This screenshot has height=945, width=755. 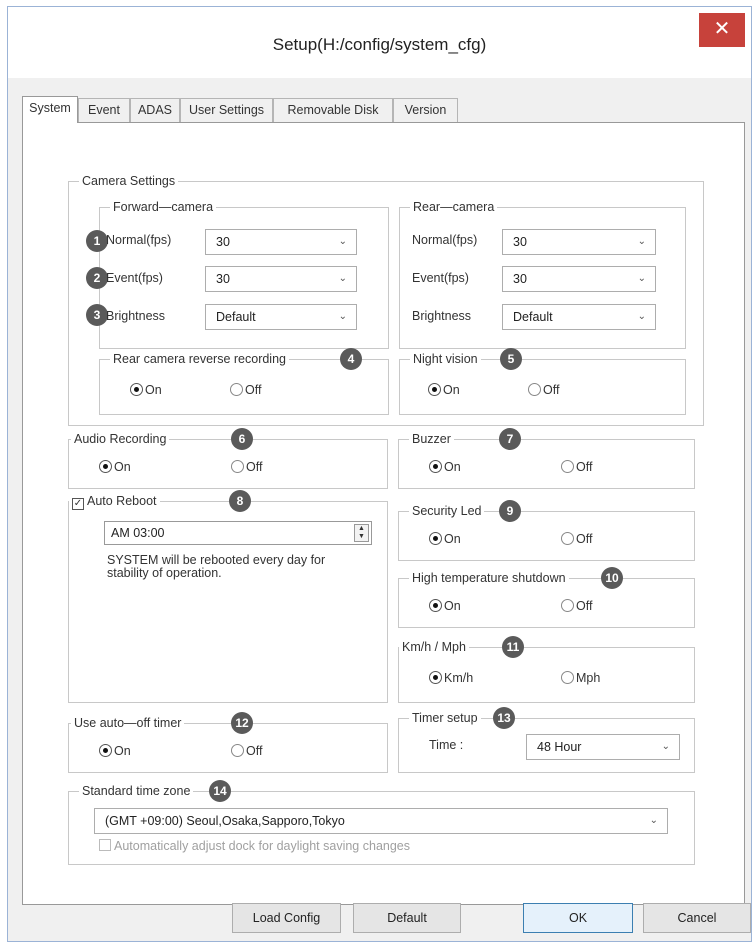 What do you see at coordinates (240, 501) in the screenshot?
I see `badge-8: 8` at bounding box center [240, 501].